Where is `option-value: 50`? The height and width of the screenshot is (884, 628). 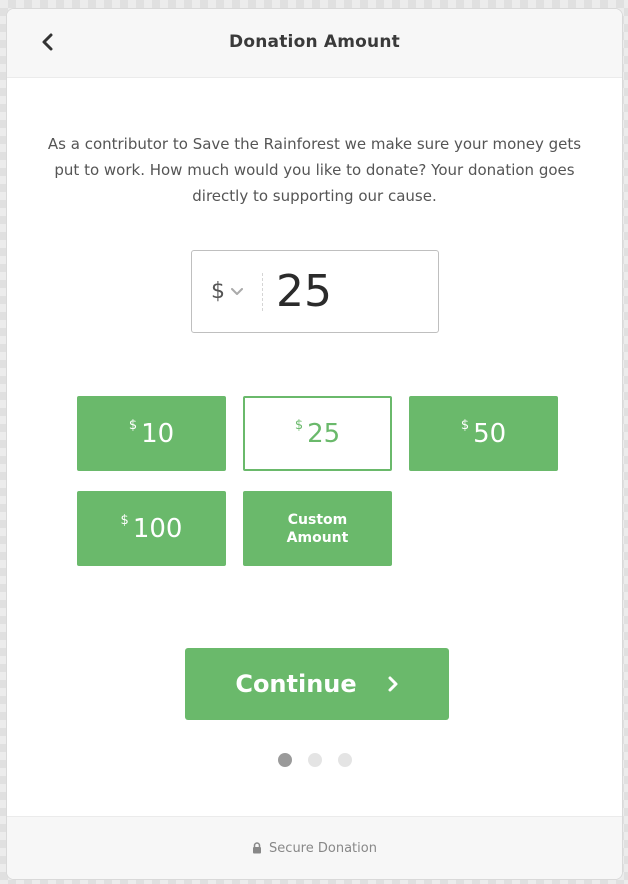 option-value: 50 is located at coordinates (490, 433).